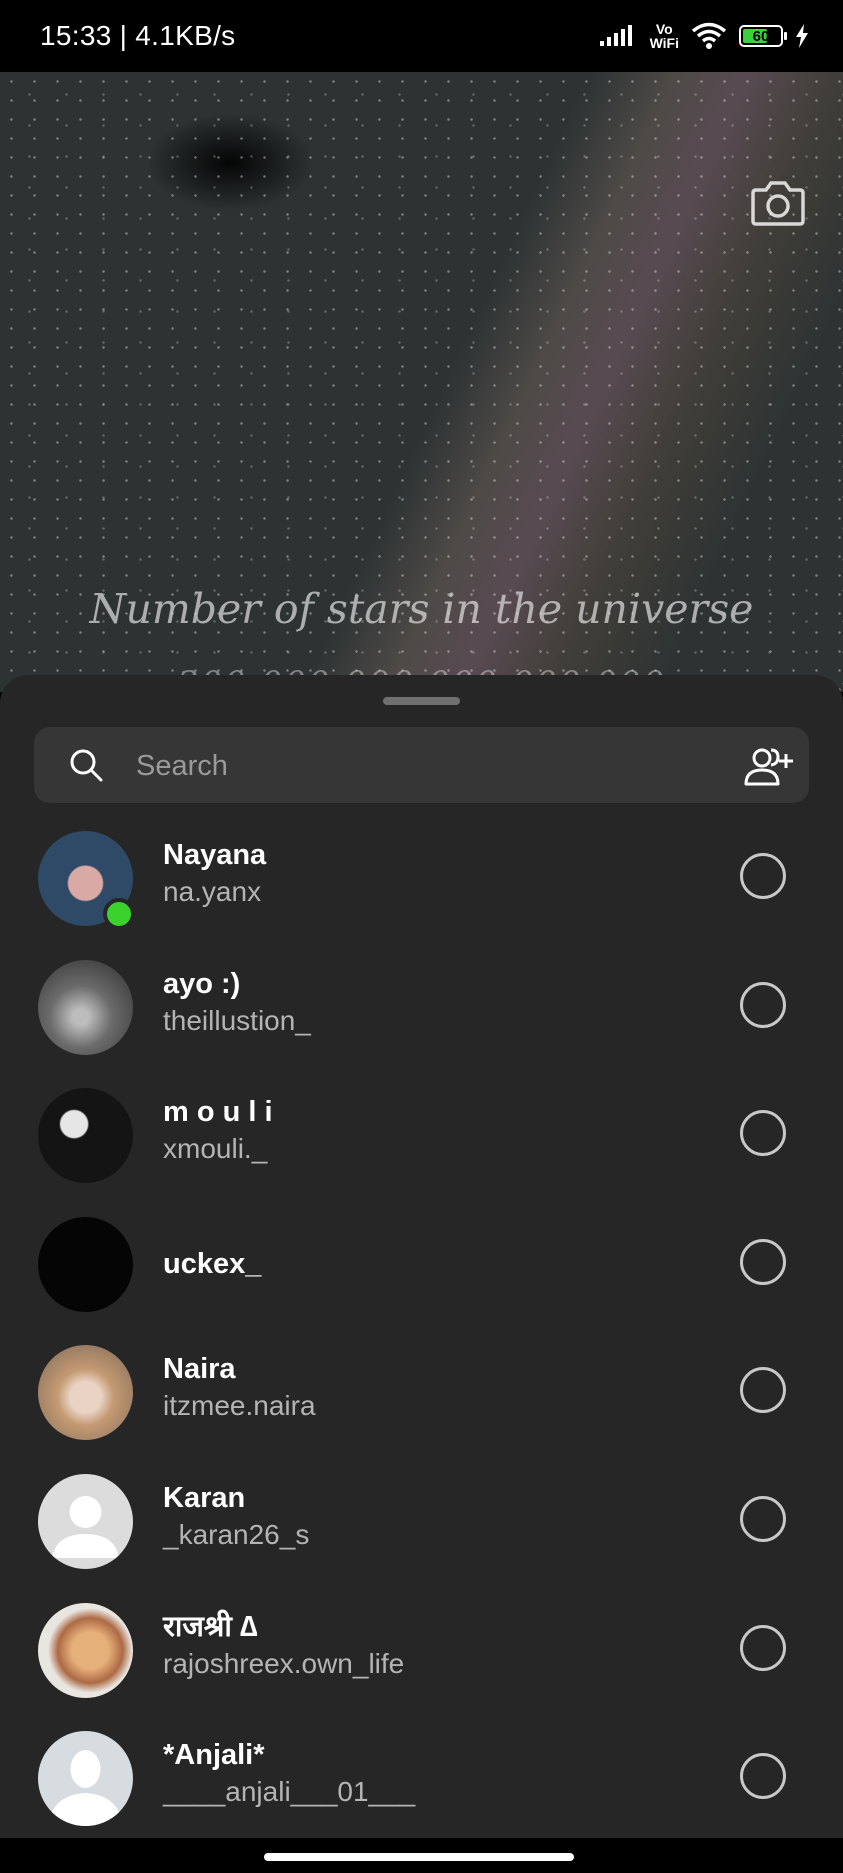  What do you see at coordinates (416, 766) in the screenshot?
I see `search-input` at bounding box center [416, 766].